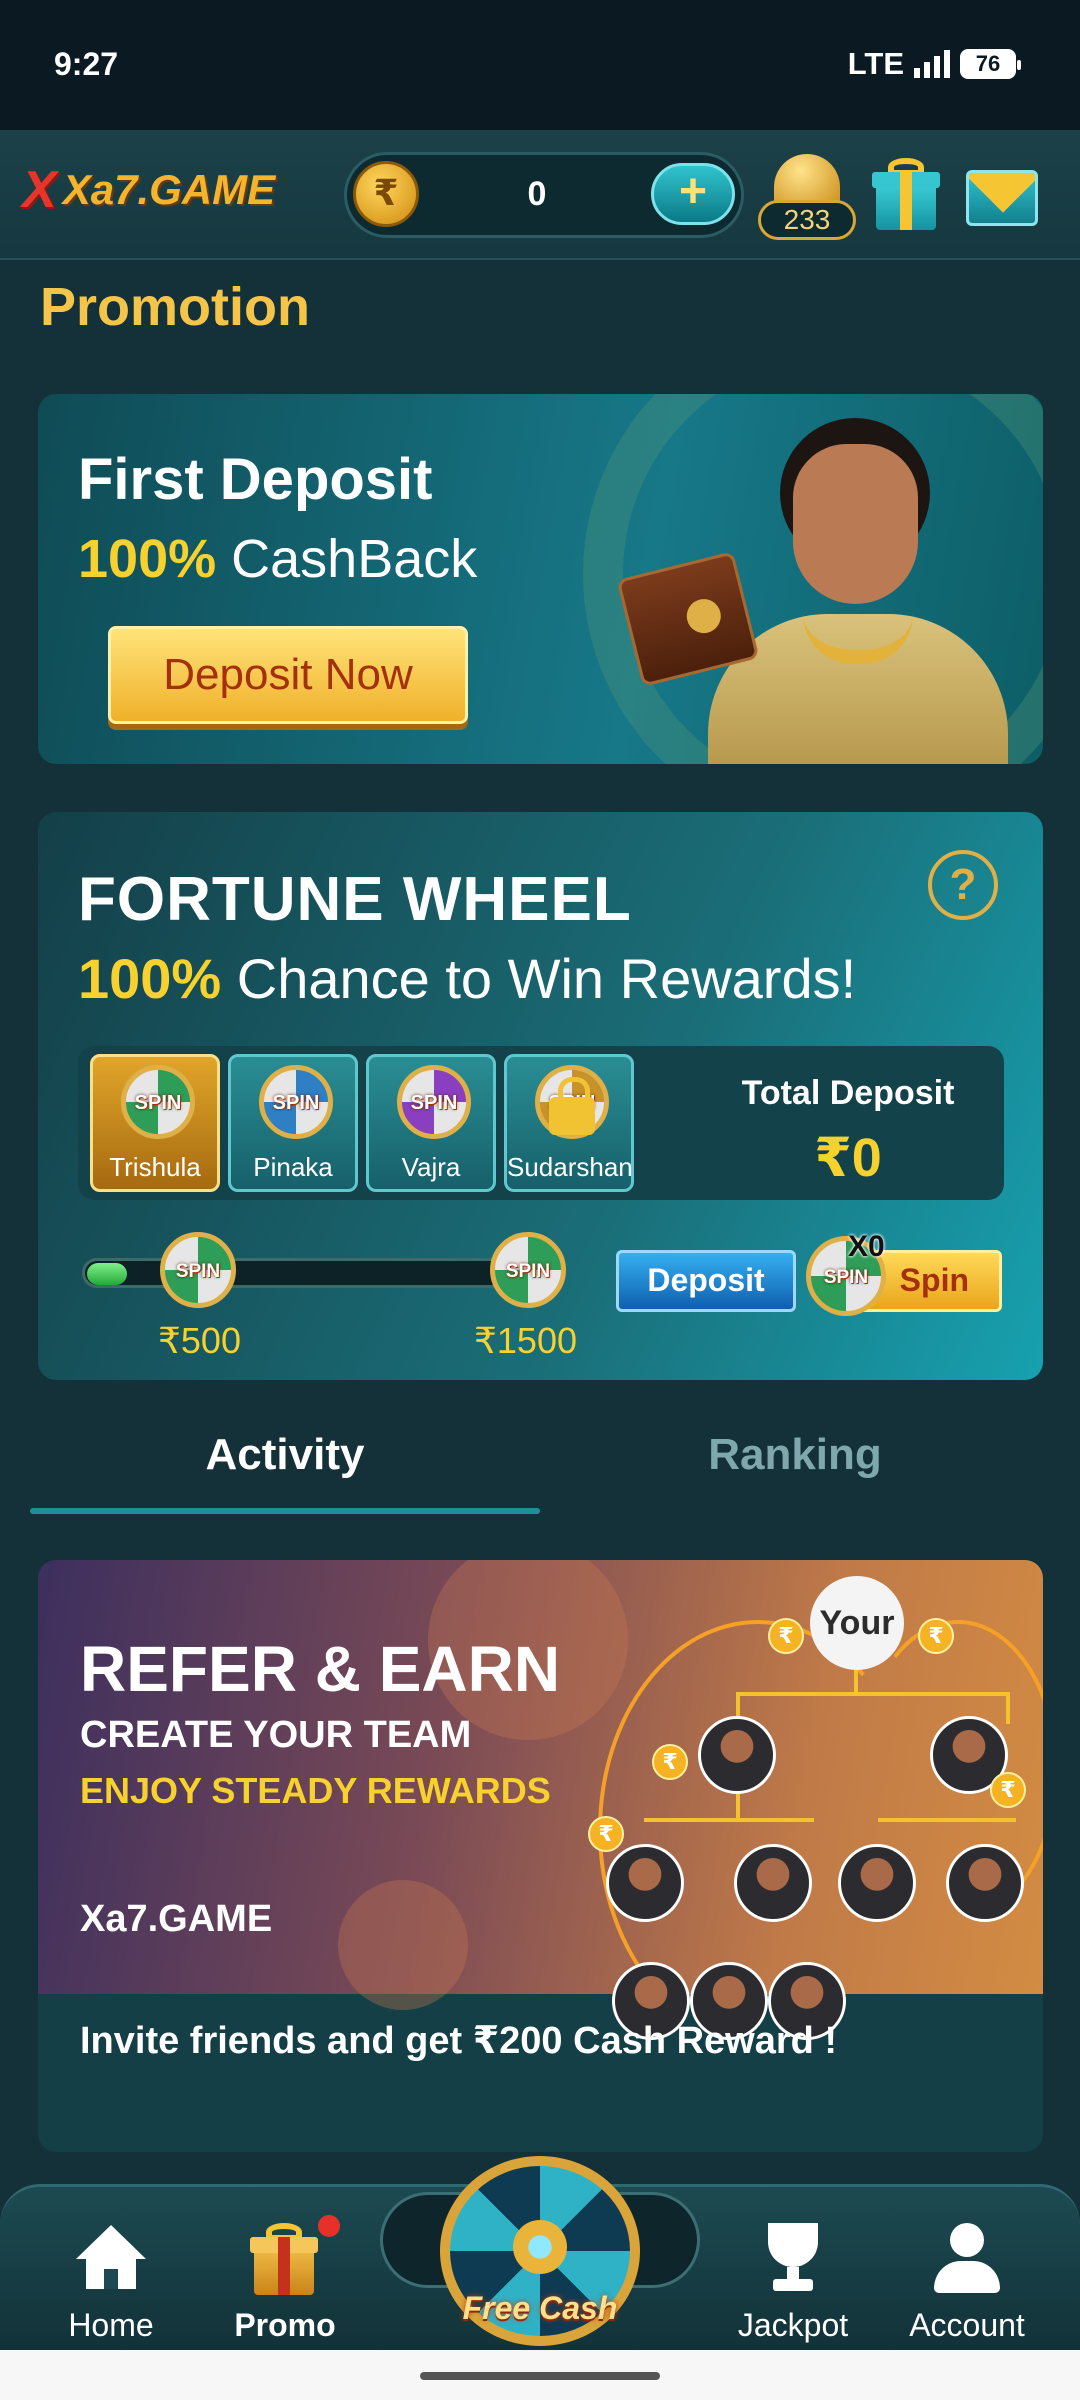 The image size is (1080, 2400). I want to click on tier-pinaka: SPIN Pinaka, so click(293, 1123).